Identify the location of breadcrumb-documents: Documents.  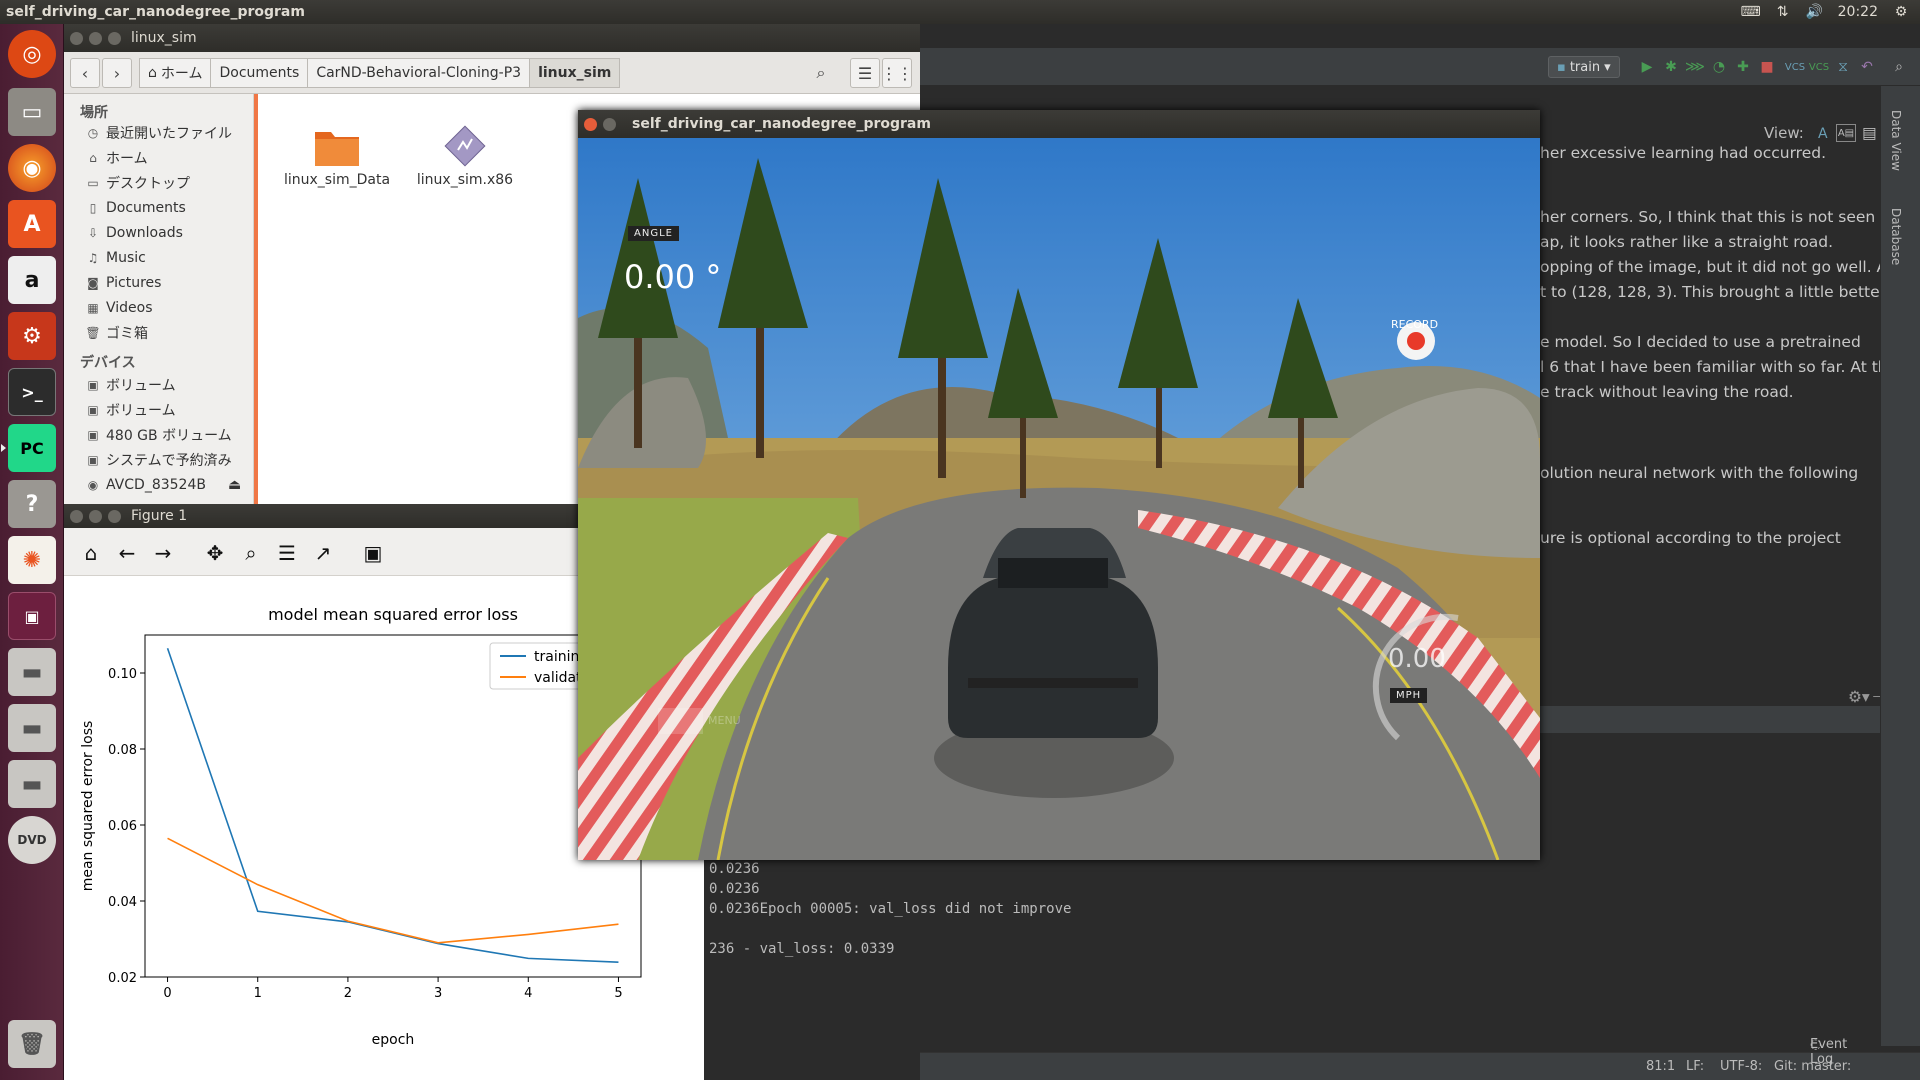
(259, 73).